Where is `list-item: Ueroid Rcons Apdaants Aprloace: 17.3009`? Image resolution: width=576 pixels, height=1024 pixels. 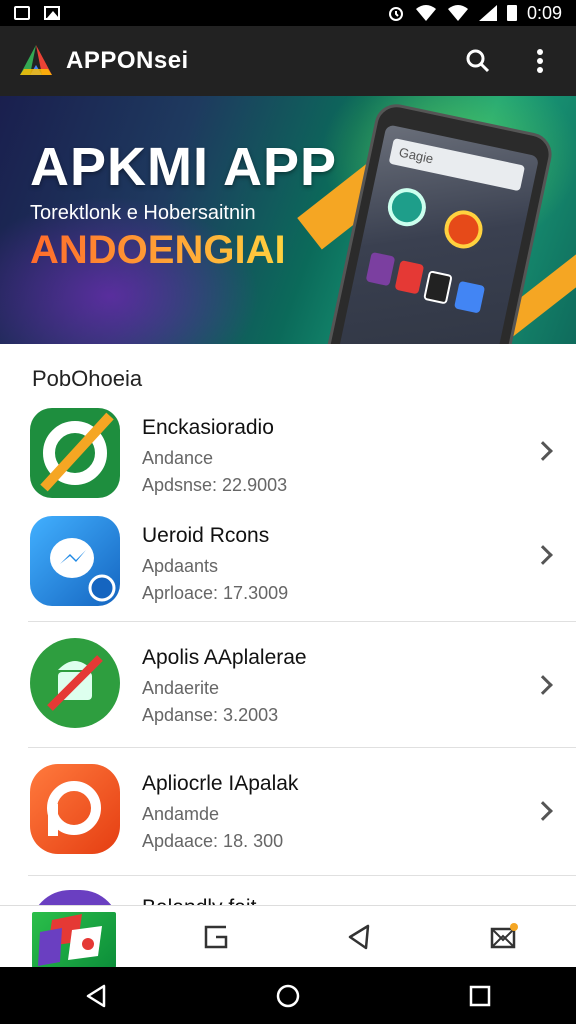
list-item: Ueroid Rcons Apdaants Aprloace: 17.3009 is located at coordinates (288, 565).